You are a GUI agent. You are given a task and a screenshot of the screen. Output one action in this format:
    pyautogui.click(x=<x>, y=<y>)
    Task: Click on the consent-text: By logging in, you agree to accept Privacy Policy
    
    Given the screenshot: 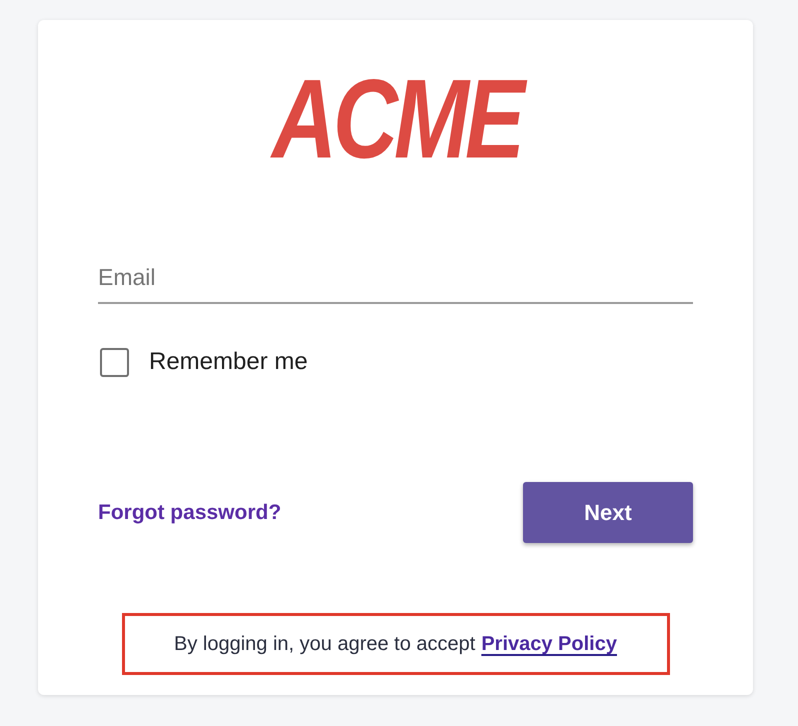 What is the action you would take?
    pyautogui.click(x=395, y=644)
    